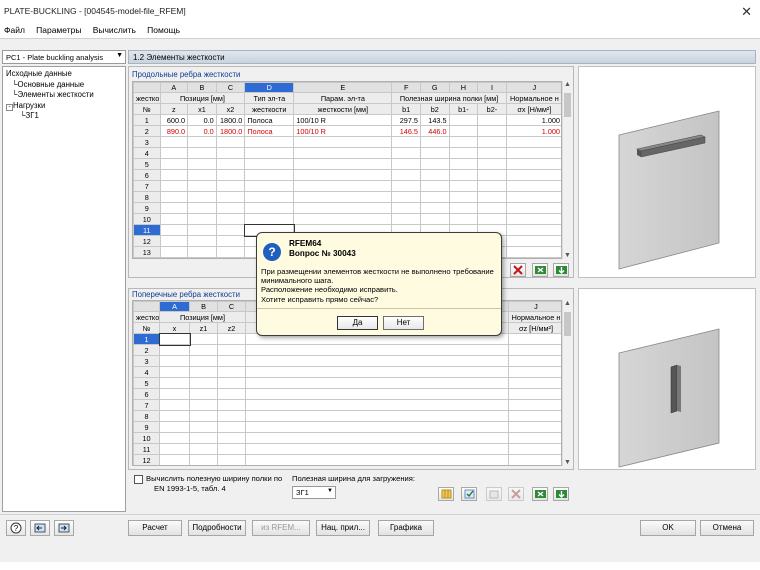 This screenshot has height=570, width=760. Describe the element at coordinates (343, 131) in the screenshot. I see `cell-param: 100/10 R` at that location.